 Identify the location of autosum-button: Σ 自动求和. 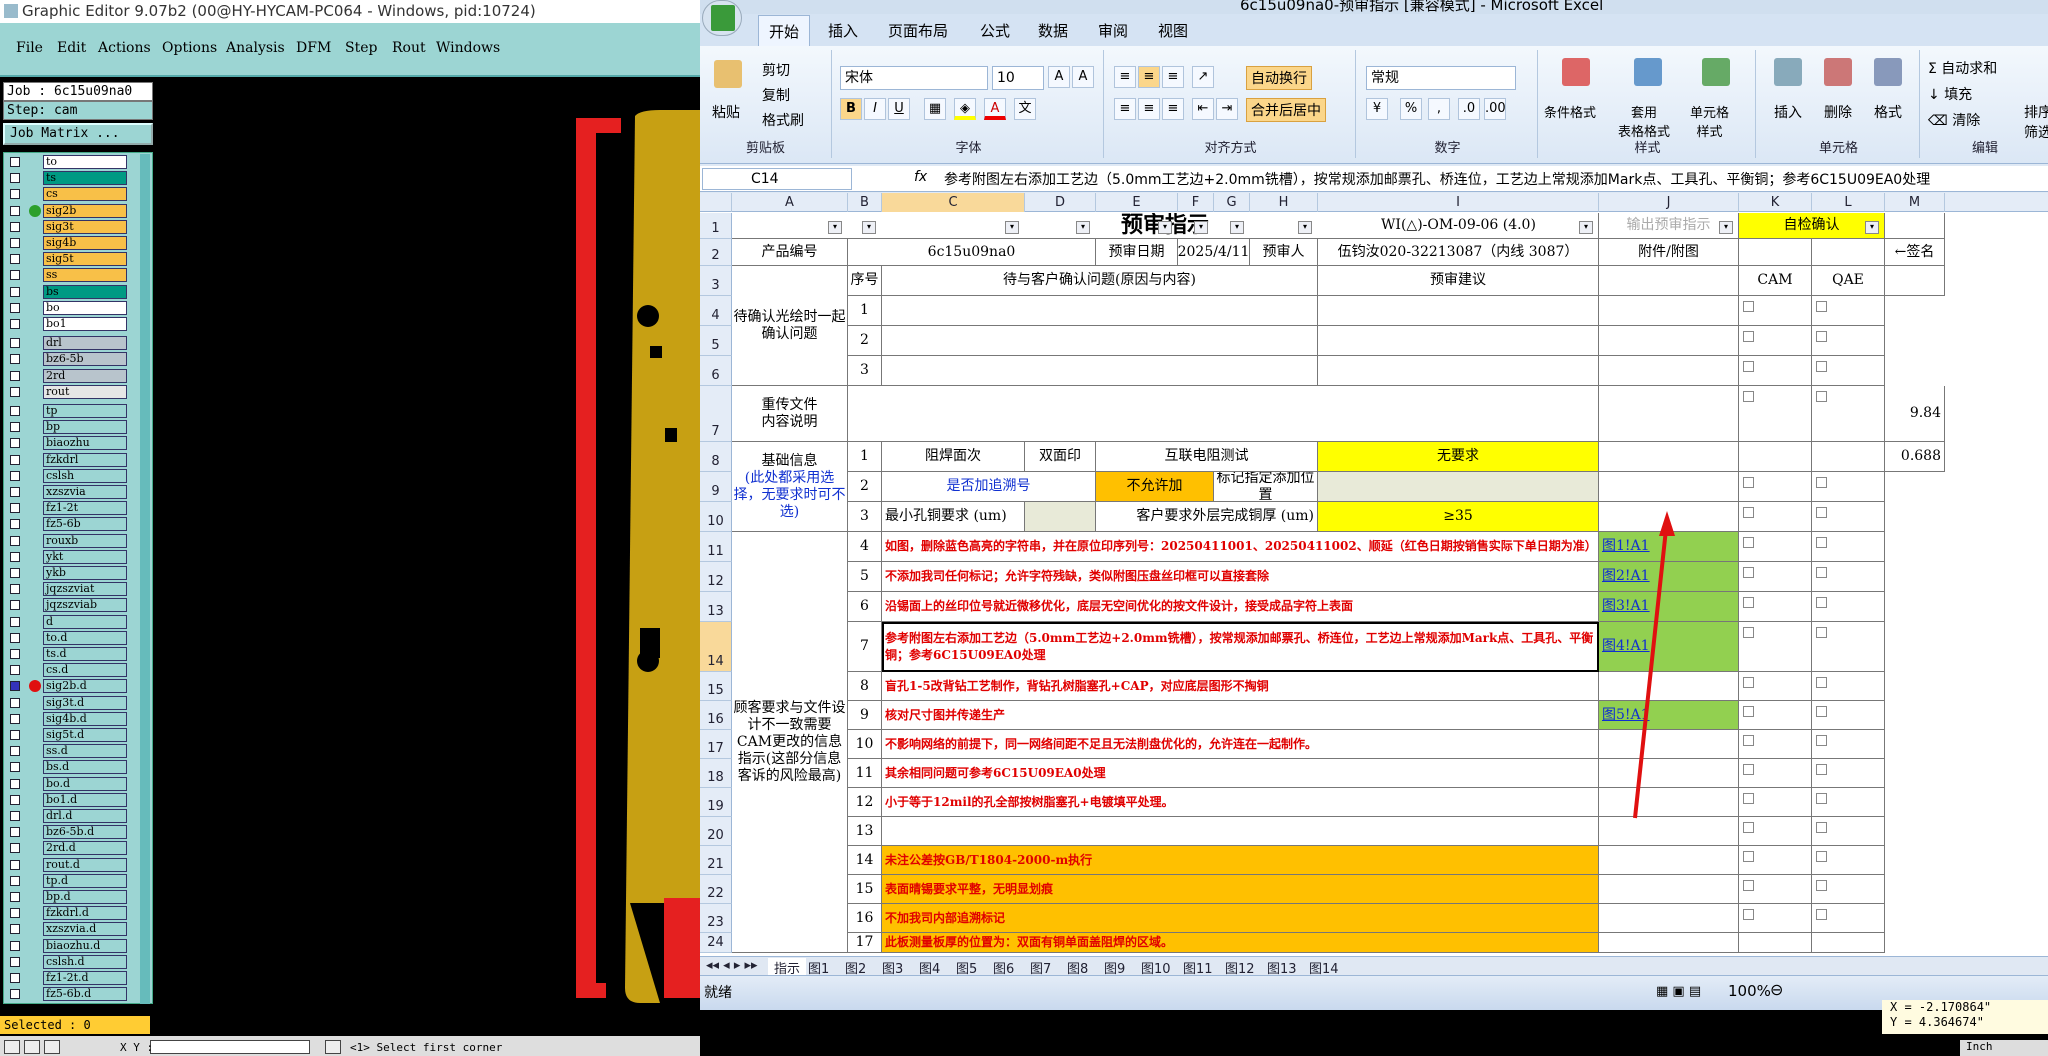
(1962, 68).